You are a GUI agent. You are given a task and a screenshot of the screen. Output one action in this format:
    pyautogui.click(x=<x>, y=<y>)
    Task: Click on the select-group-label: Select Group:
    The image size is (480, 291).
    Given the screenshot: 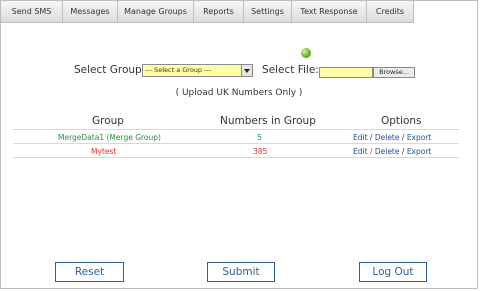 What is the action you would take?
    pyautogui.click(x=110, y=70)
    